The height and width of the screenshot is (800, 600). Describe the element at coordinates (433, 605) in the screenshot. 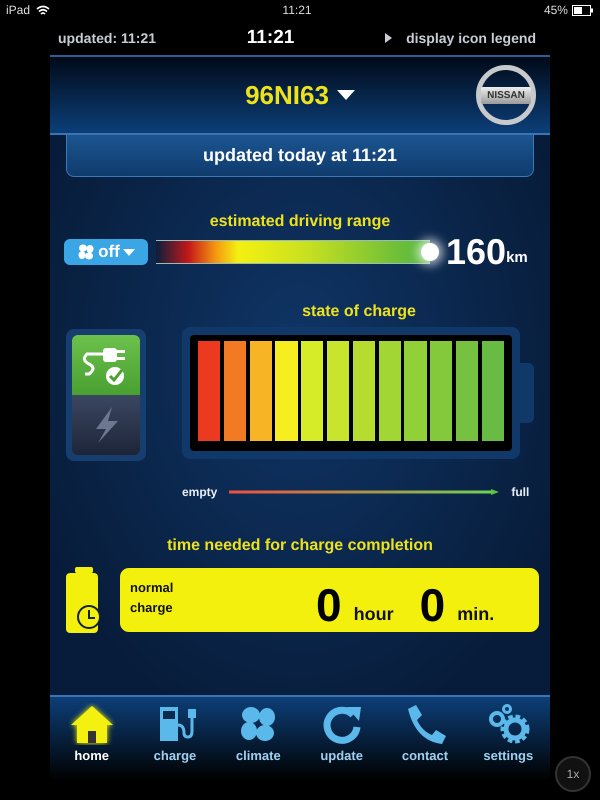

I see `minutes-value: 0` at that location.